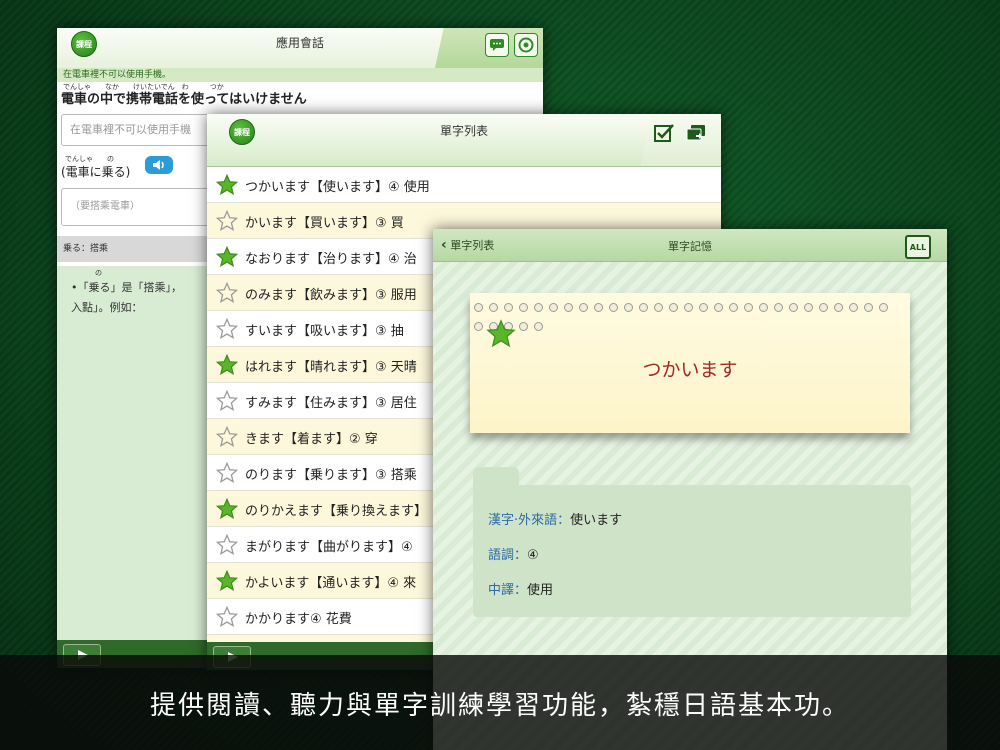 Image resolution: width=1000 pixels, height=750 pixels. What do you see at coordinates (331, 475) in the screenshot?
I see `word-text: のります【乗ります】③ 搭乘` at bounding box center [331, 475].